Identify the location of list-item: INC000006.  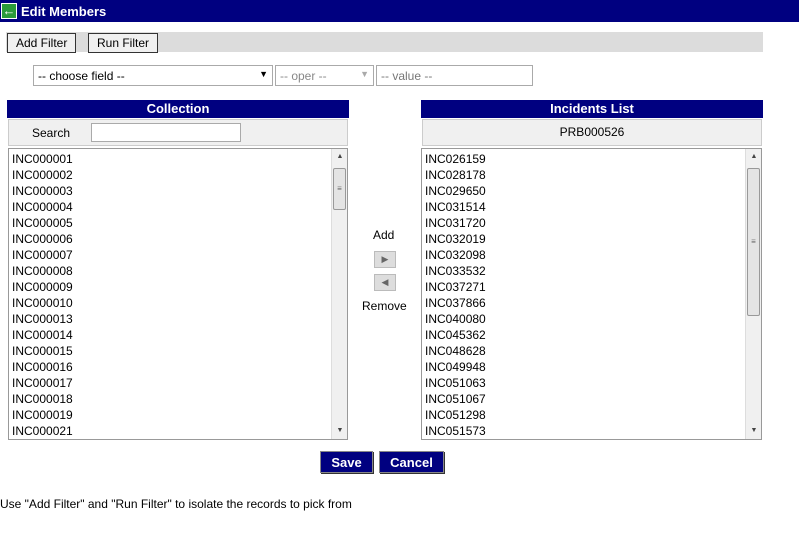
(169, 239).